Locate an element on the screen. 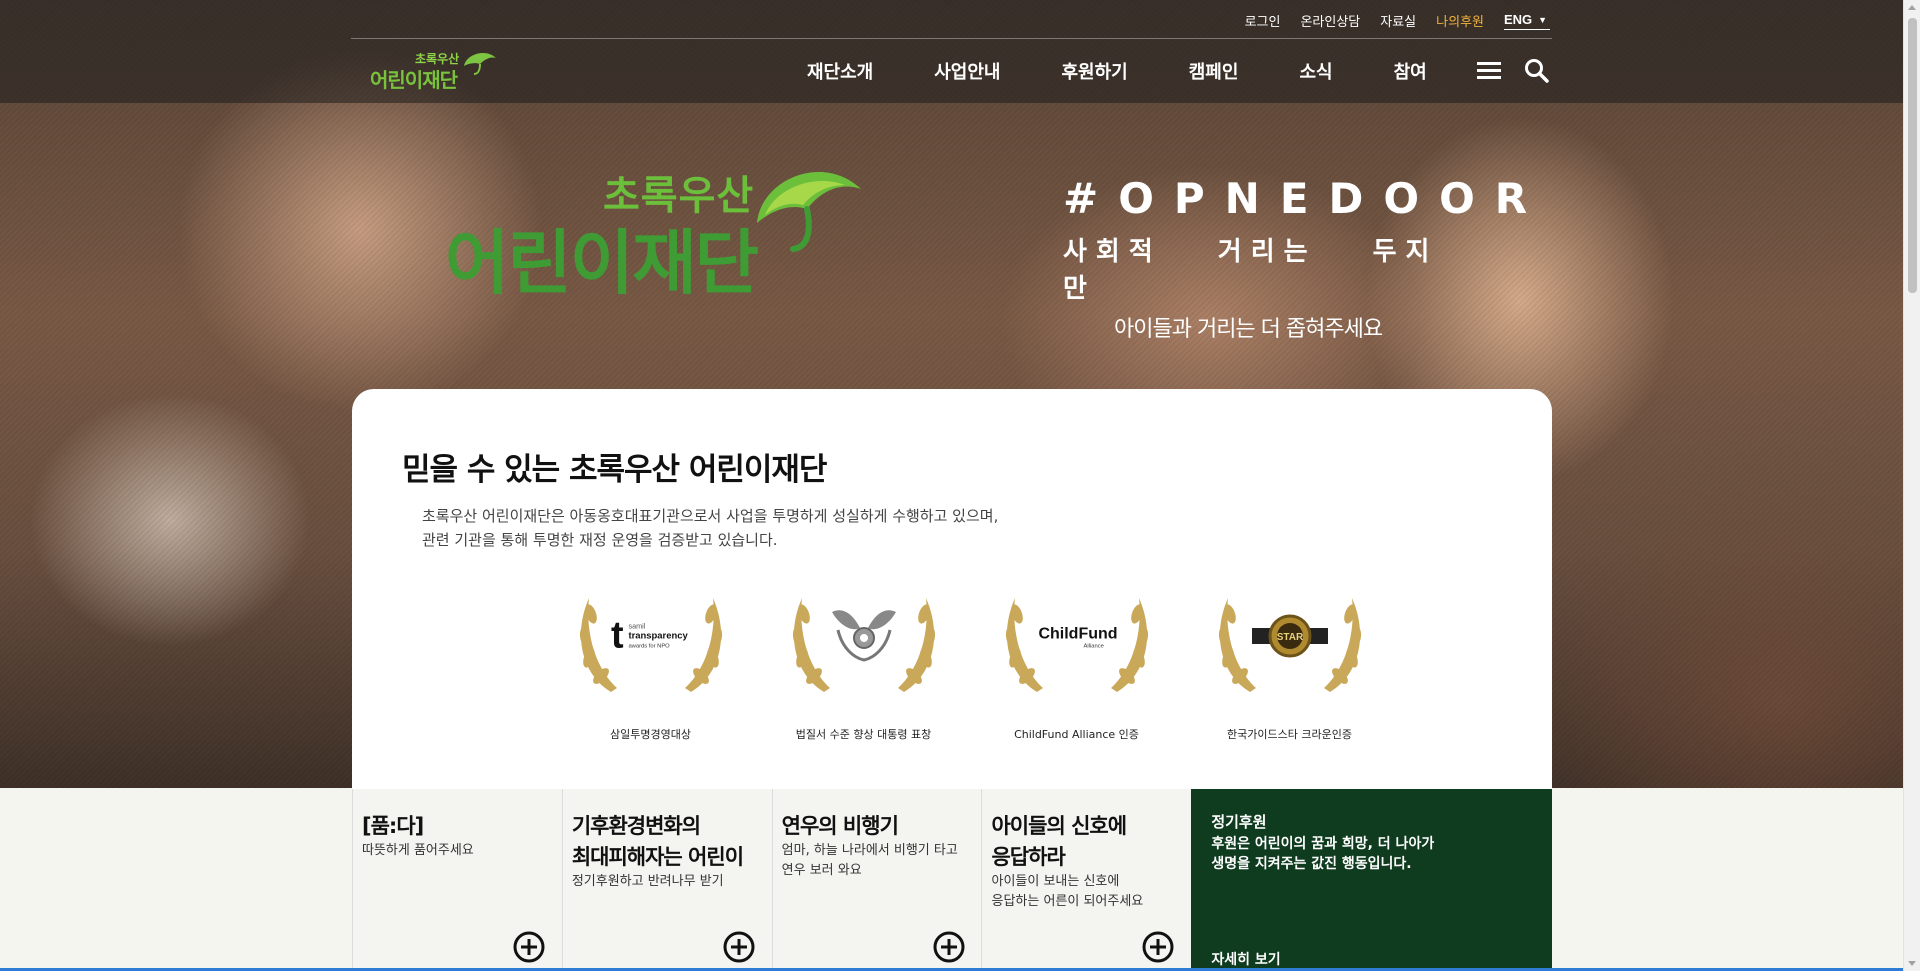  page-margin-right is located at coordinates (1727, 879).